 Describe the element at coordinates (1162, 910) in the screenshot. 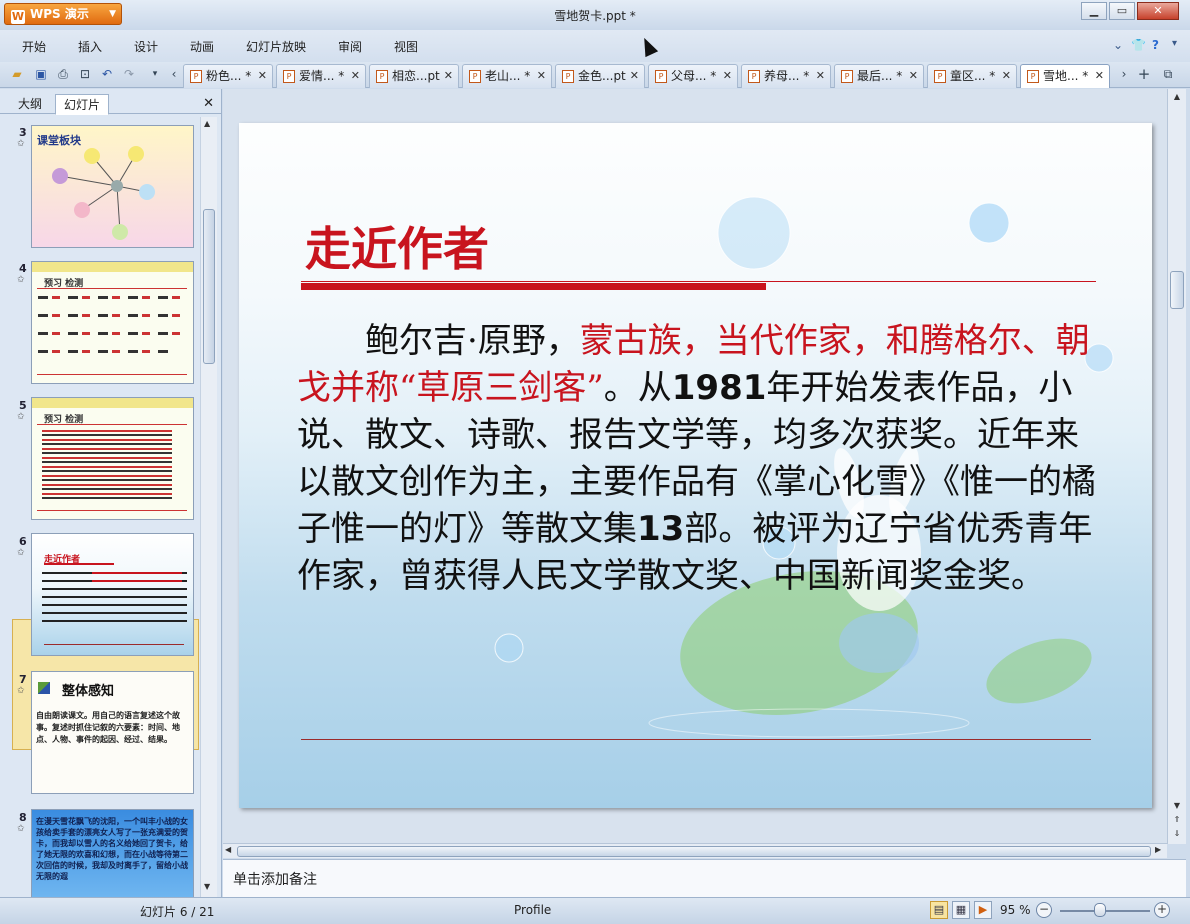

I see `zoom-in-icon: +` at that location.